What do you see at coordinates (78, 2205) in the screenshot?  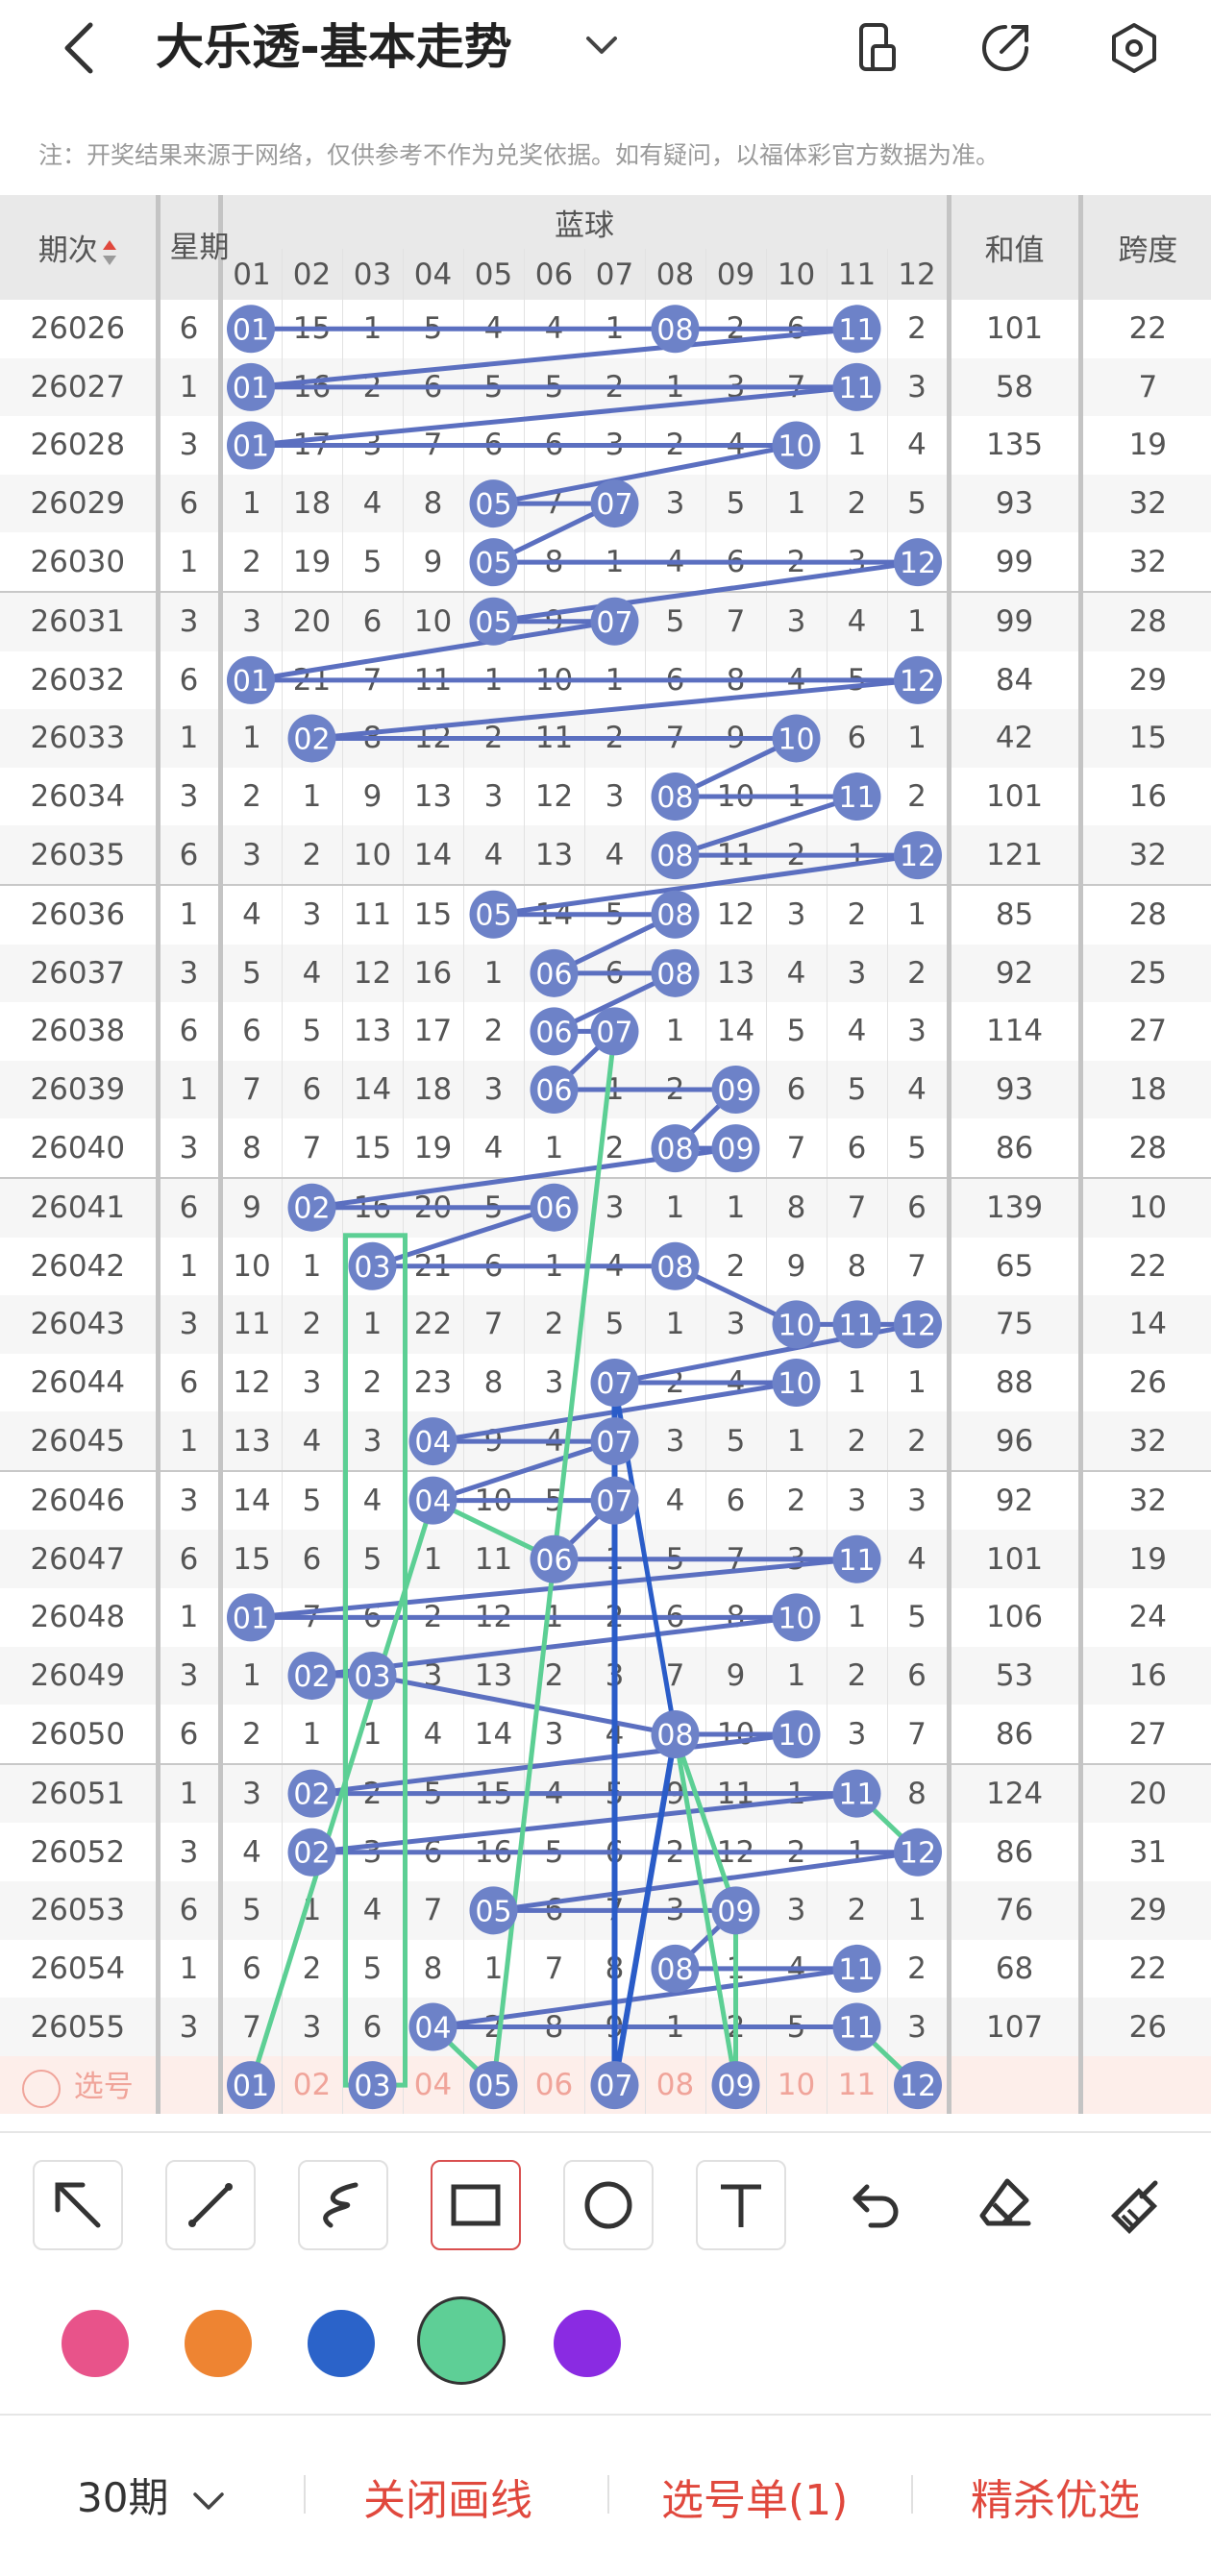 I see `arrow-tool` at bounding box center [78, 2205].